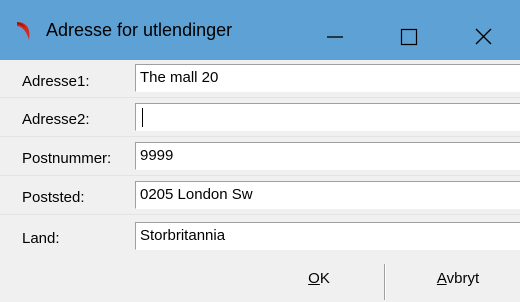  What do you see at coordinates (441, 278) in the screenshot?
I see `cancel-mnemonic: A` at bounding box center [441, 278].